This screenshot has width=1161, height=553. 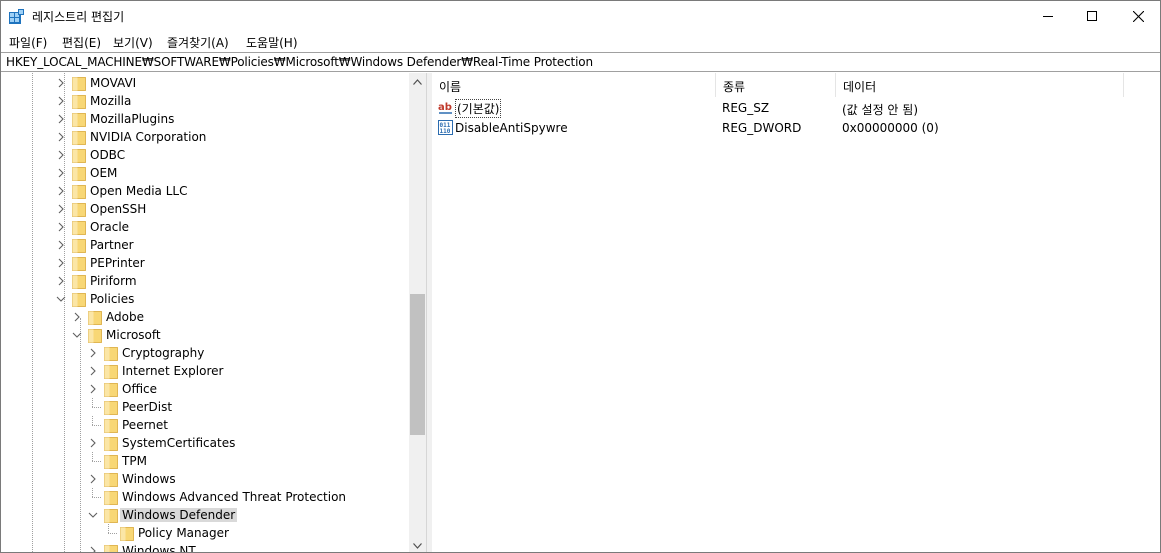 What do you see at coordinates (204, 335) in the screenshot?
I see `tree-item: Microsoft` at bounding box center [204, 335].